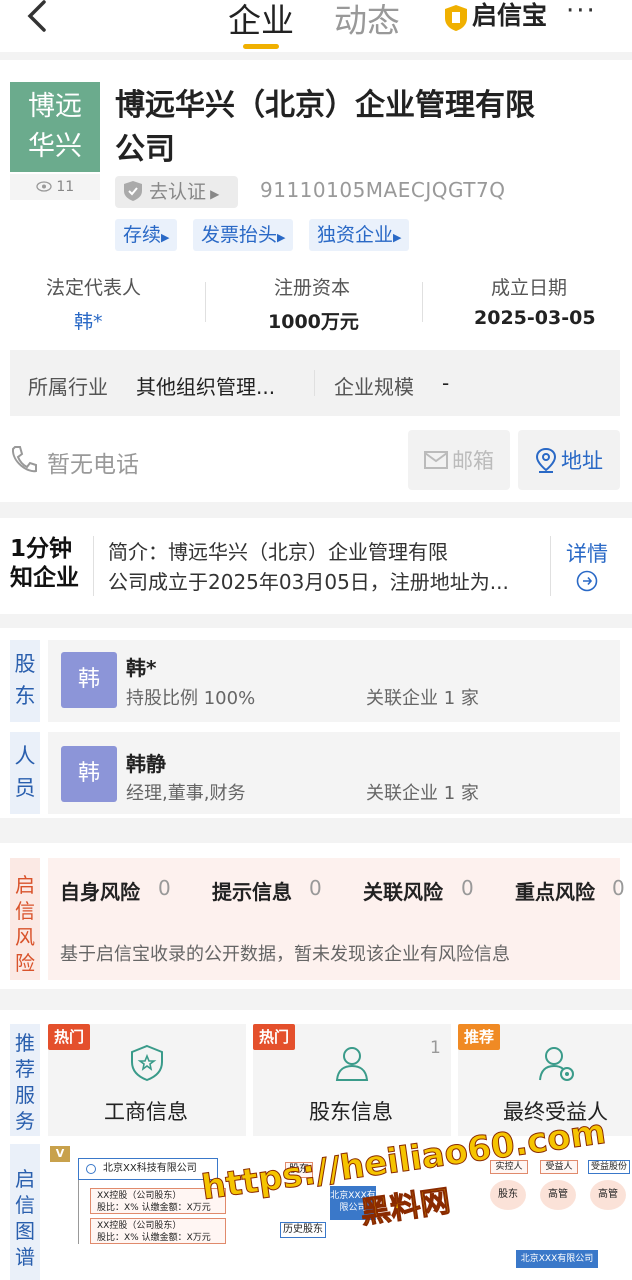 This screenshot has height=1280, width=632. What do you see at coordinates (352, 1064) in the screenshot?
I see `person-icon` at bounding box center [352, 1064].